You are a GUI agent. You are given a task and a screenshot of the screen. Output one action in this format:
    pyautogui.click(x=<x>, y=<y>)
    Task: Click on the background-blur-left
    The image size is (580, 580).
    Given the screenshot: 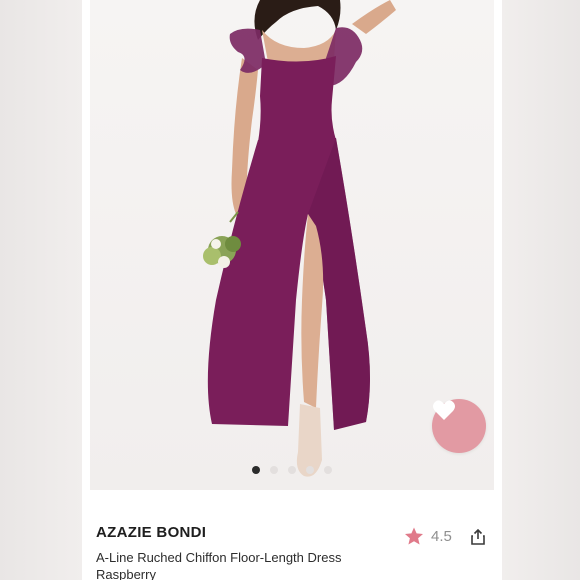 What is the action you would take?
    pyautogui.click(x=41, y=290)
    